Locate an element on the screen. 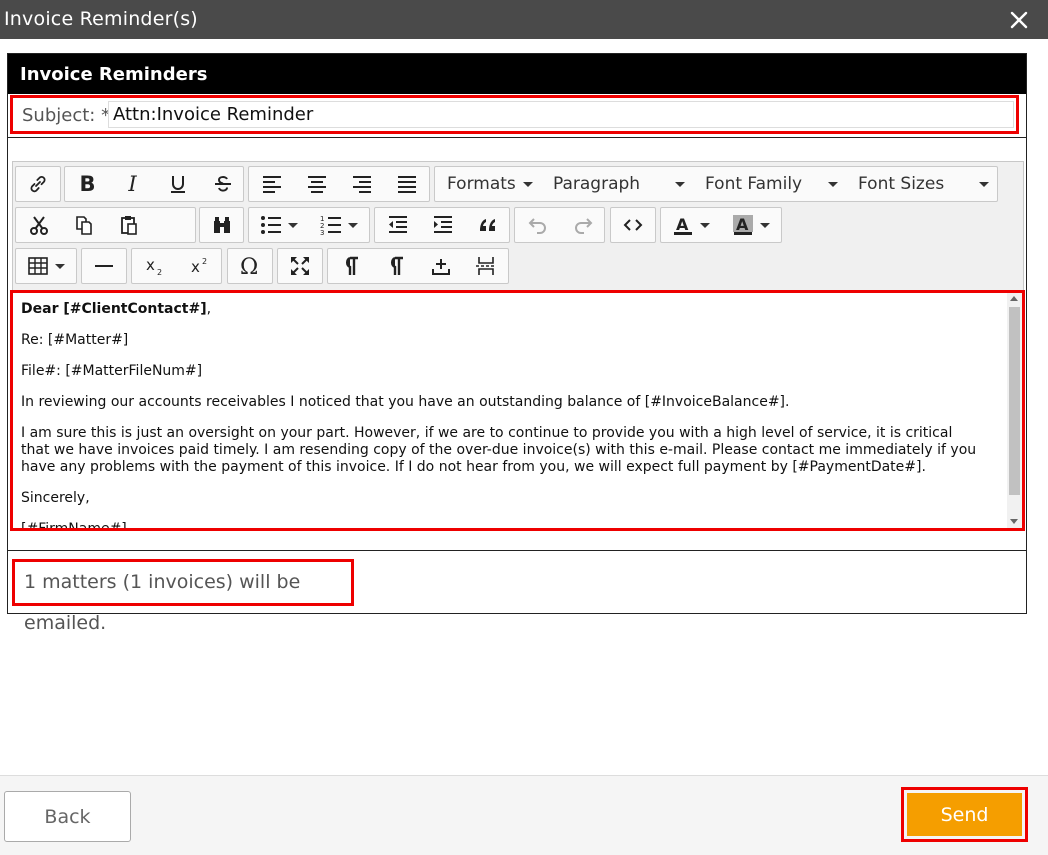  bold-icon: B is located at coordinates (87, 184).